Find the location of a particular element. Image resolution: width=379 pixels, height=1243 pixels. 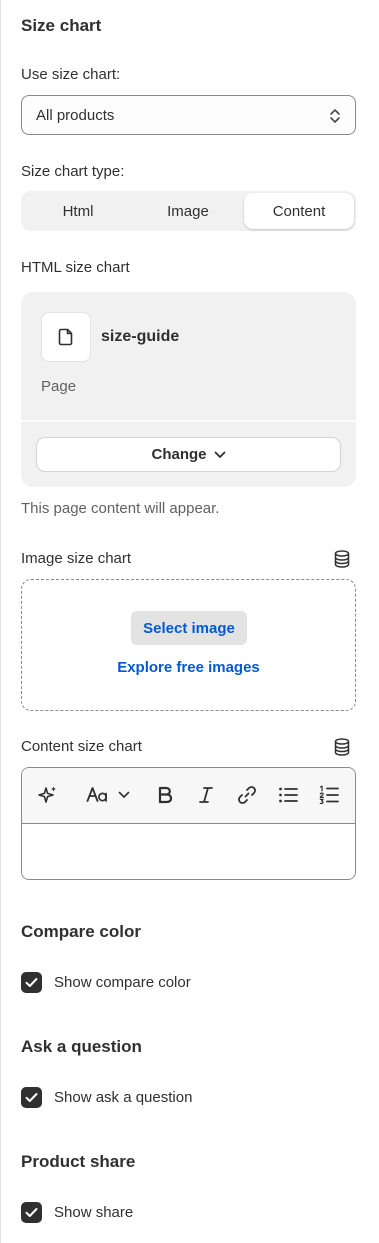

page-thumbnail is located at coordinates (66, 337).